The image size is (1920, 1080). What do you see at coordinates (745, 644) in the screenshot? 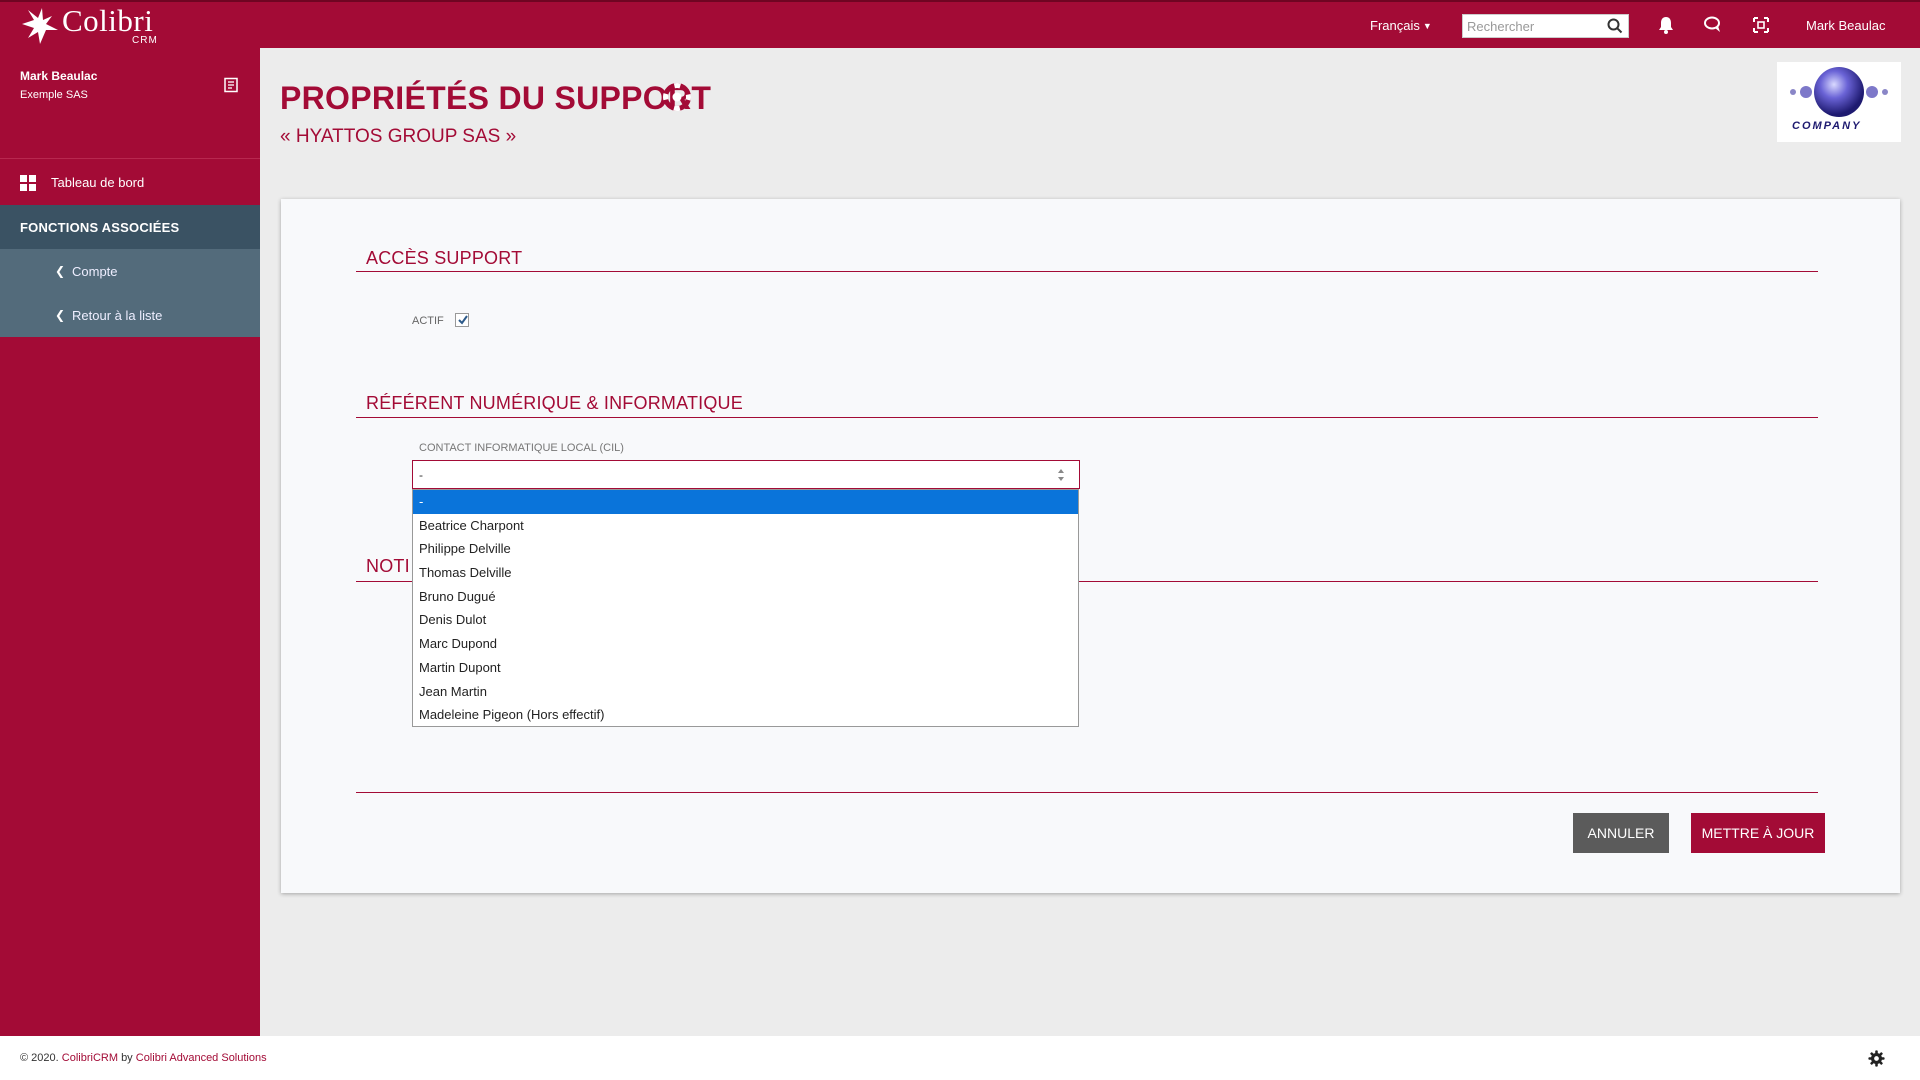
I see `dropdown-option: Marc Dupond` at bounding box center [745, 644].